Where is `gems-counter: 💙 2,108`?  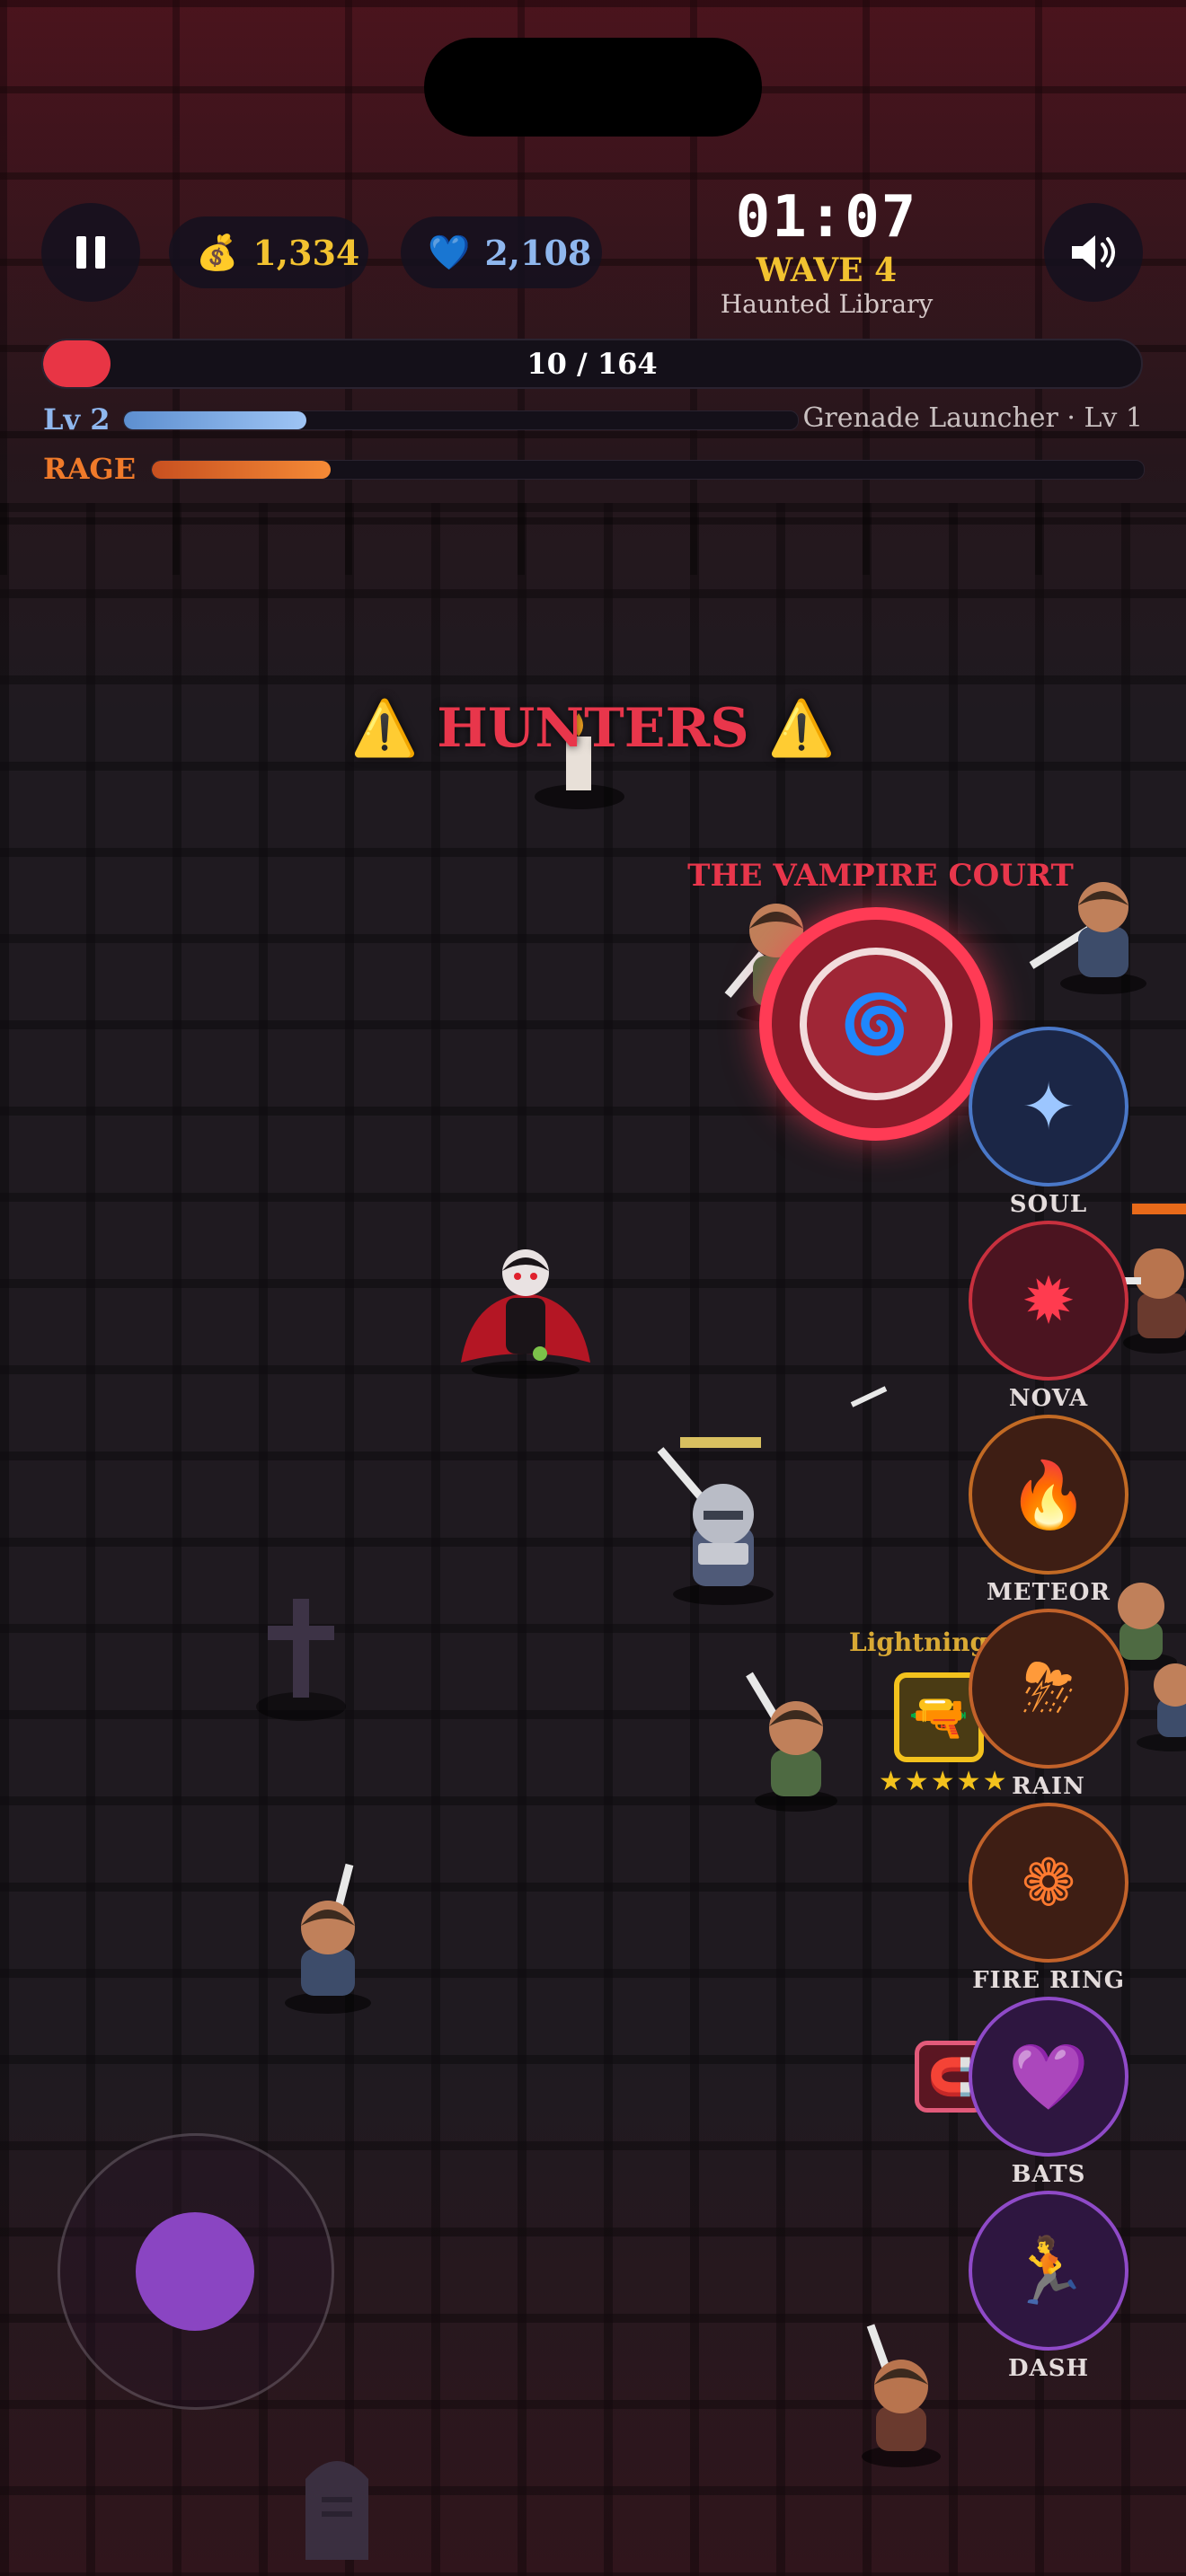 gems-counter: 💙 2,108 is located at coordinates (501, 252).